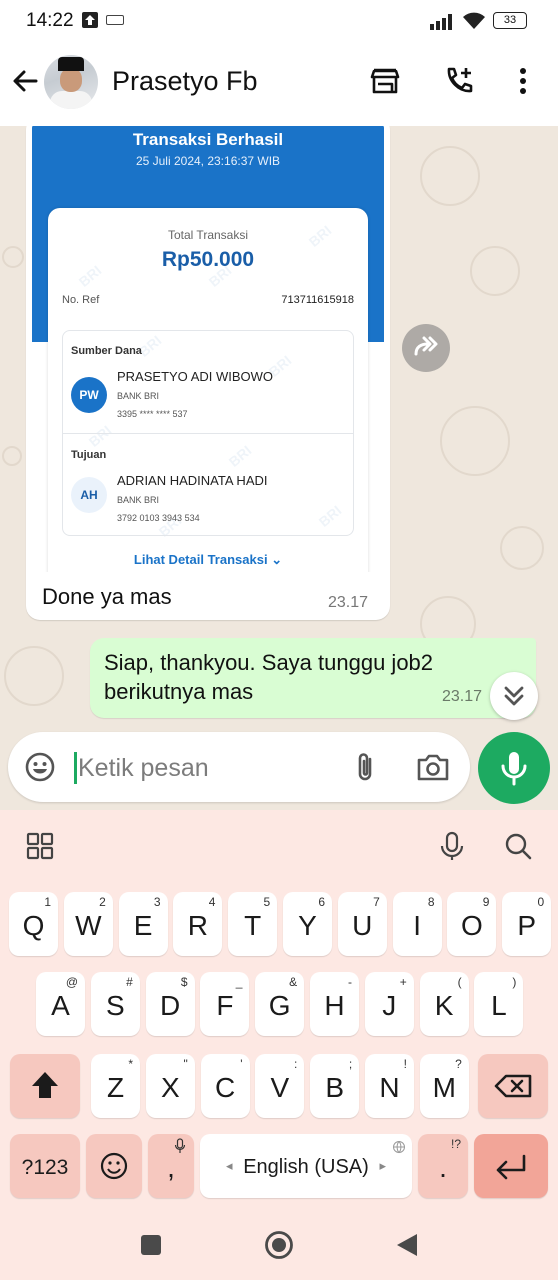 This screenshot has height=1280, width=558. I want to click on key-u: 7U, so click(362, 924).